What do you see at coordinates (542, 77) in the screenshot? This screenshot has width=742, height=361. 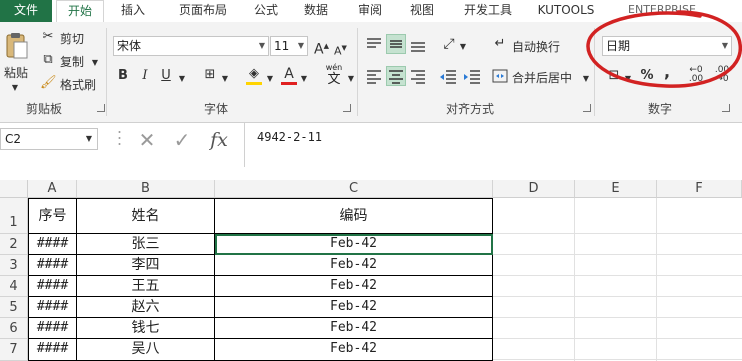 I see `merge-center-button: 合并后居中` at bounding box center [542, 77].